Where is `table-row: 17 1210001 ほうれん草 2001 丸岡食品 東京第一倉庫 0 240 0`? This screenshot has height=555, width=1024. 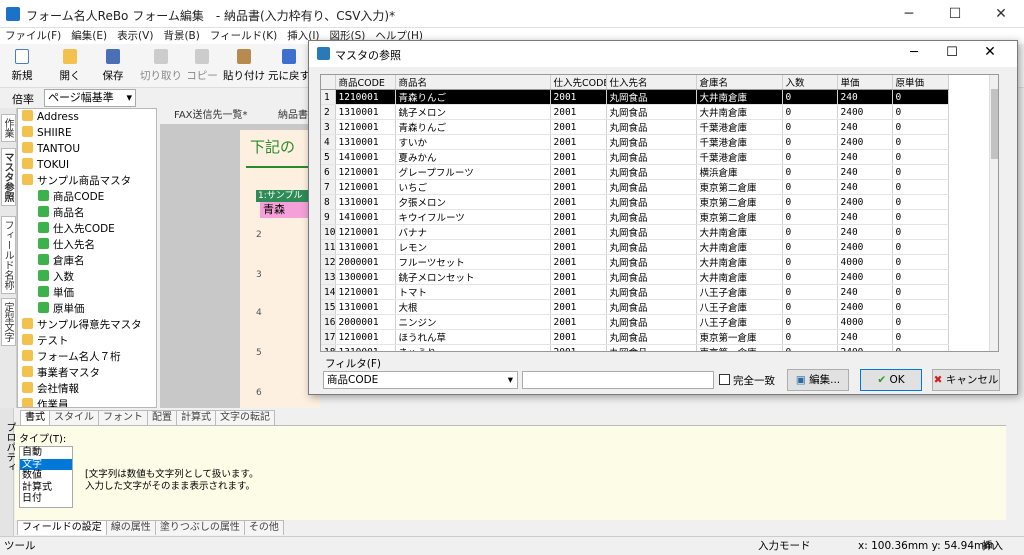 table-row: 17 1210001 ほうれん草 2001 丸岡食品 東京第一倉庫 0 240 0 is located at coordinates (635, 337).